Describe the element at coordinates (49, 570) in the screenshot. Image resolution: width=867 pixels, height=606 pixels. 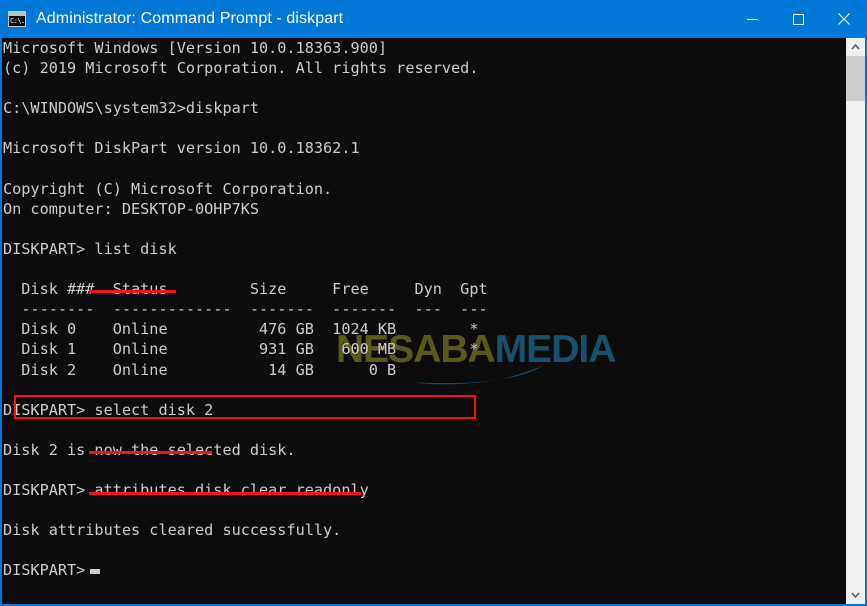
I see `terminal-line-prompt: DISKPART>` at that location.